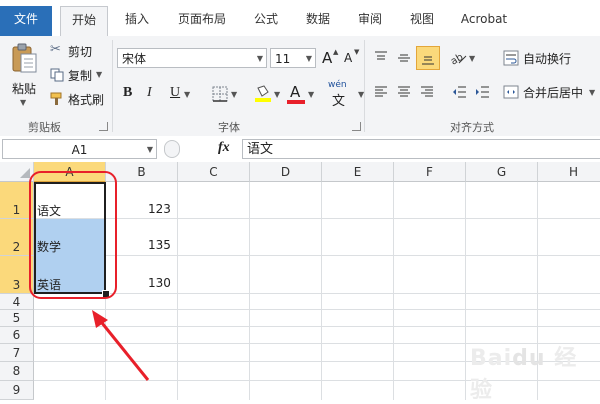  I want to click on baidu-watermark: Baidu 经验, so click(524, 374).